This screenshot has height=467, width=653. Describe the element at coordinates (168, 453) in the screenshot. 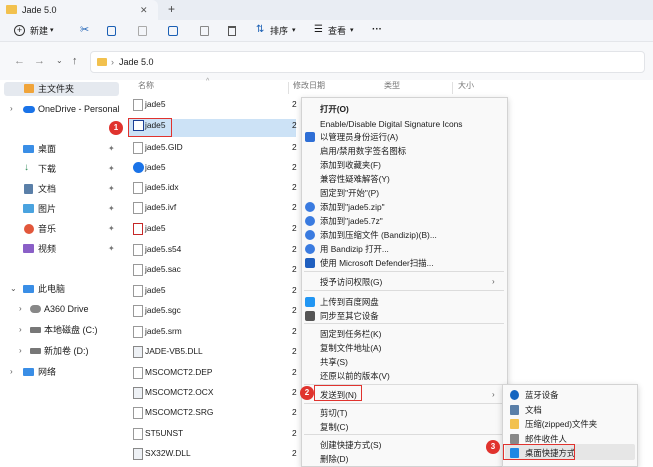

I see `file-name: SX32W.DLL` at that location.